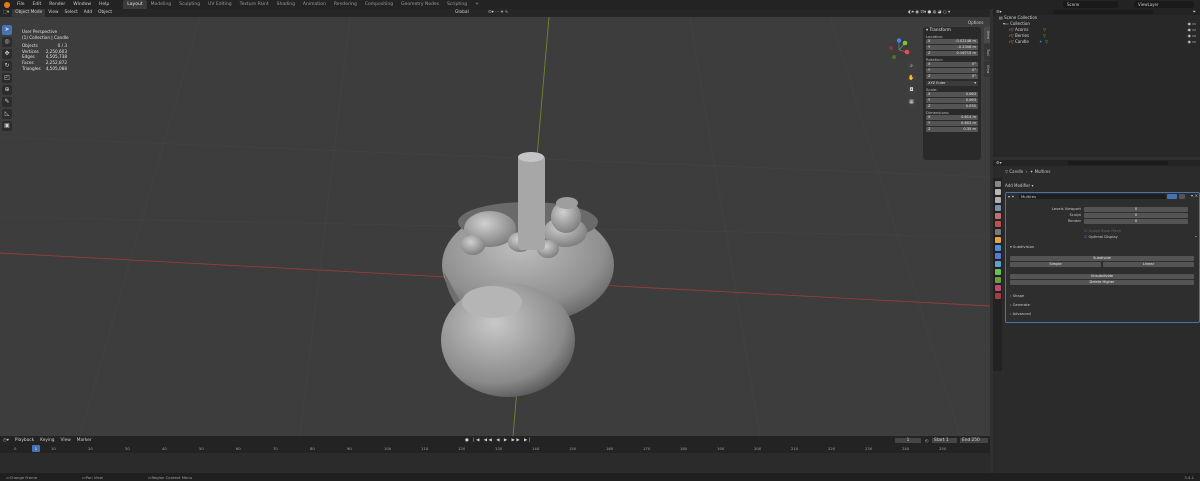 This screenshot has width=1200, height=481. Describe the element at coordinates (53, 13) in the screenshot. I see `menu-view: View` at that location.